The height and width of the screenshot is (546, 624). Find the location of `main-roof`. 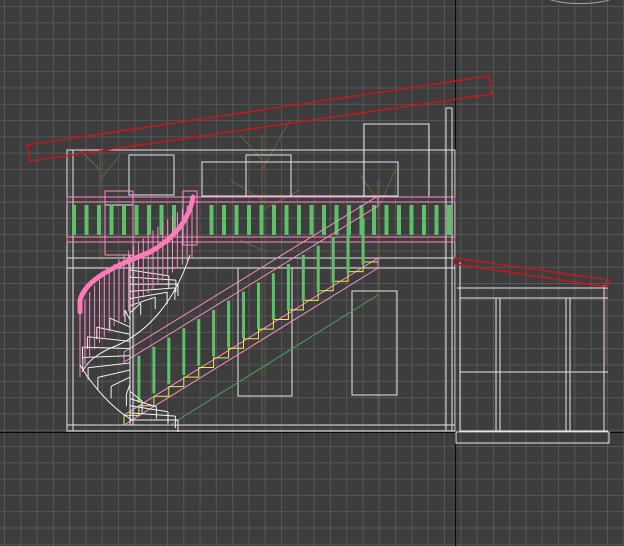

main-roof is located at coordinates (259, 118).